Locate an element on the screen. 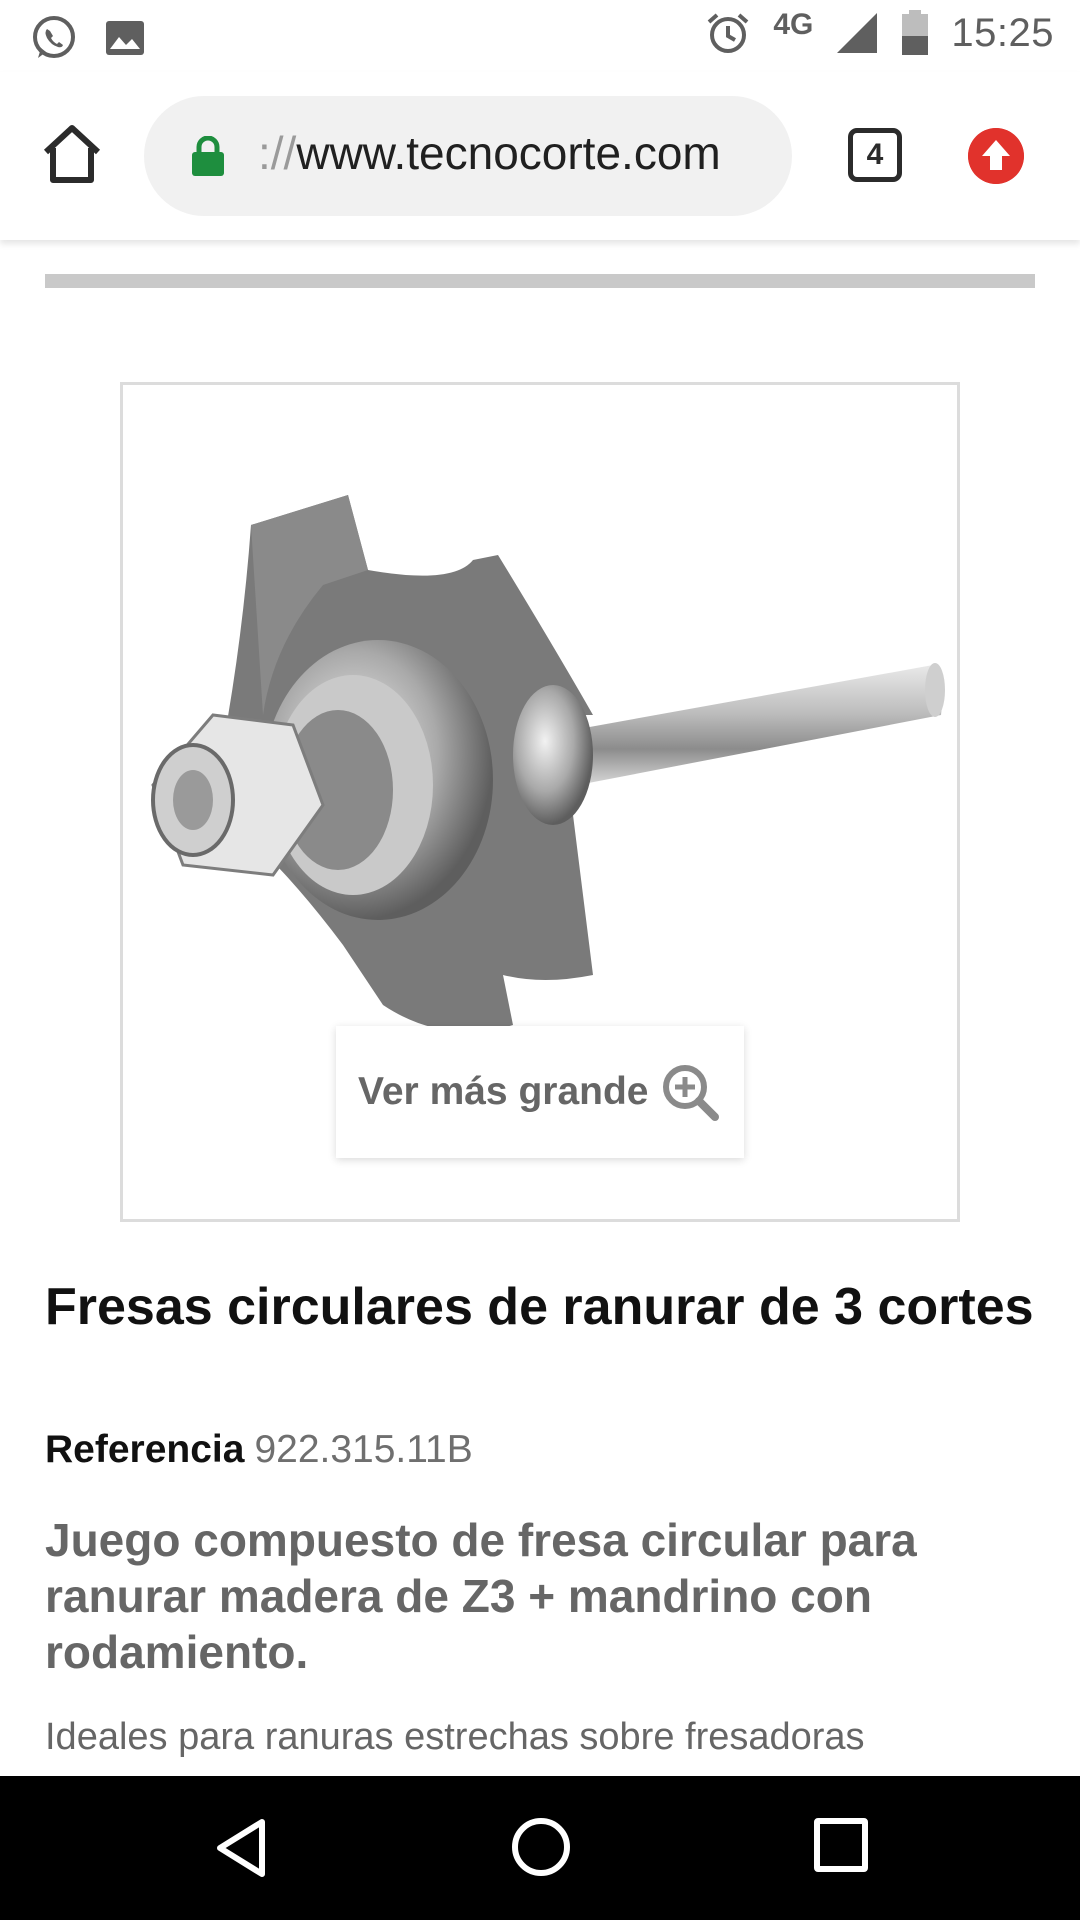  zoom-in-icon is located at coordinates (691, 1093).